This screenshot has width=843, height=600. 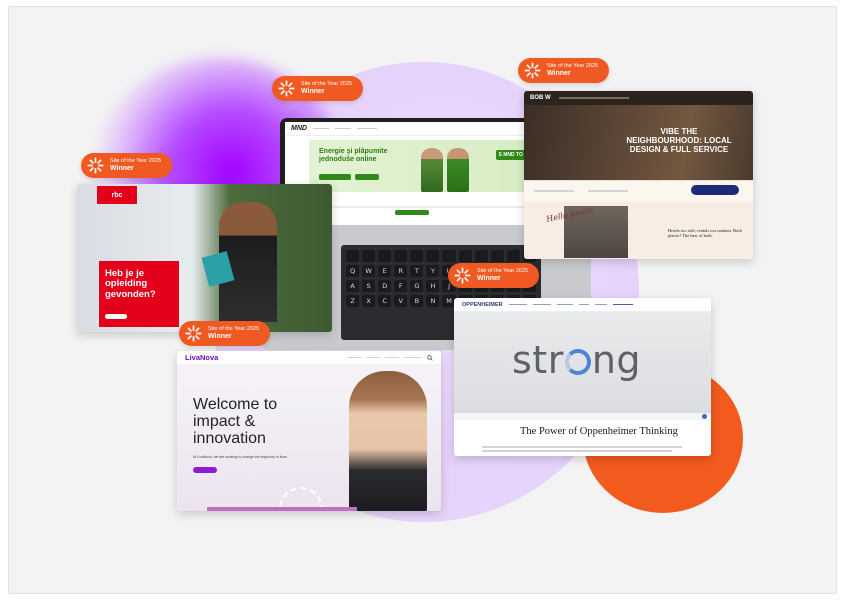 I want to click on keyboard-key: Q, so click(x=353, y=271).